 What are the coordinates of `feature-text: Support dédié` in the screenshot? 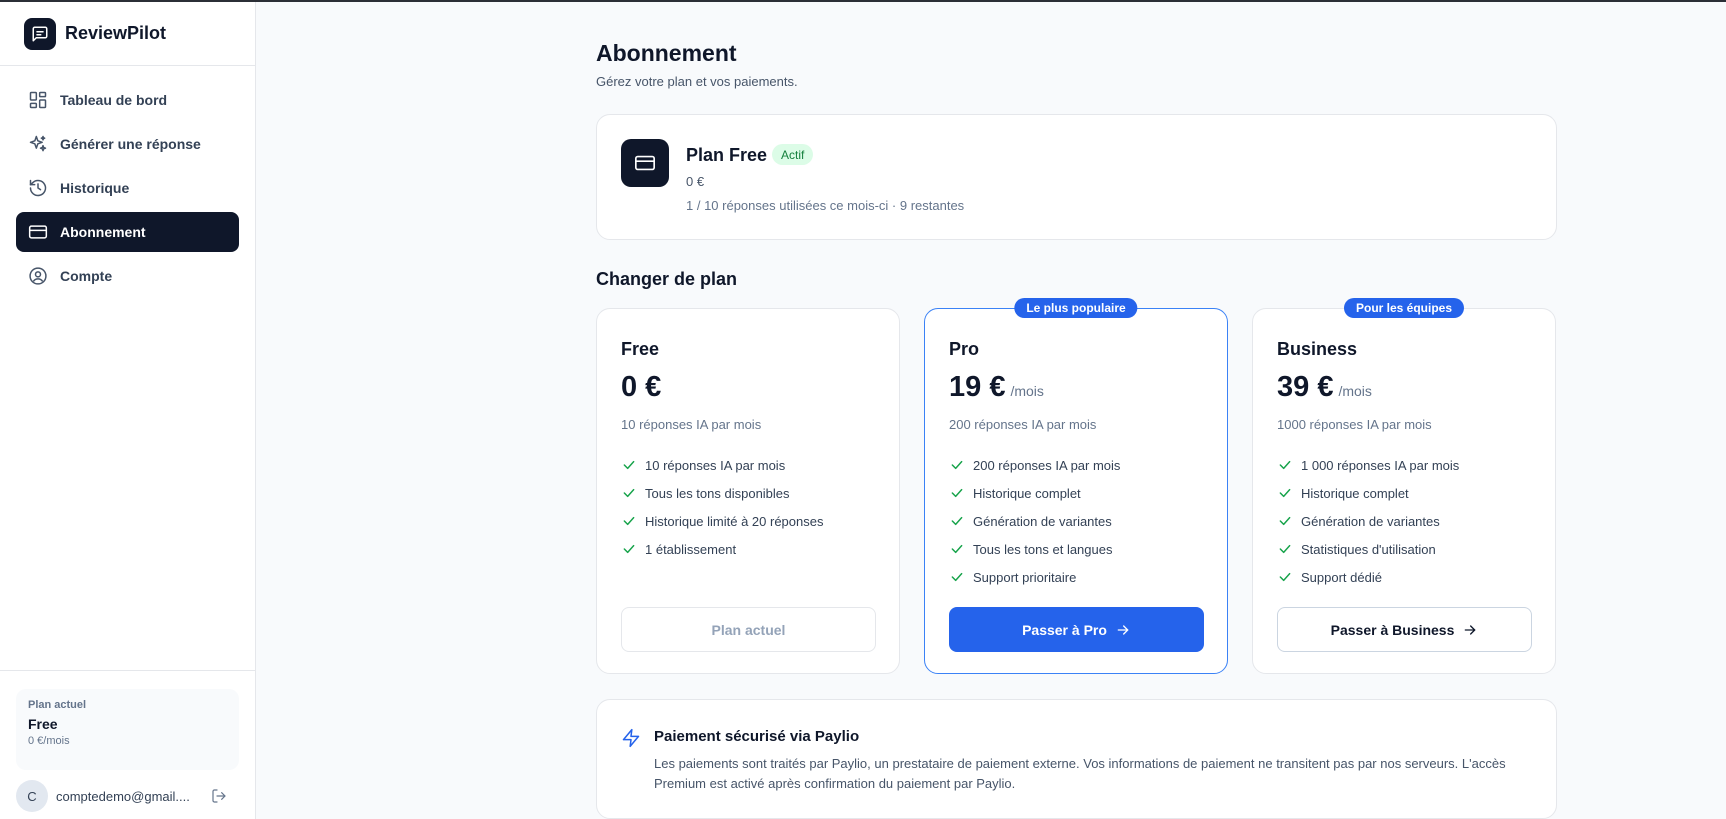 It's located at (1341, 577).